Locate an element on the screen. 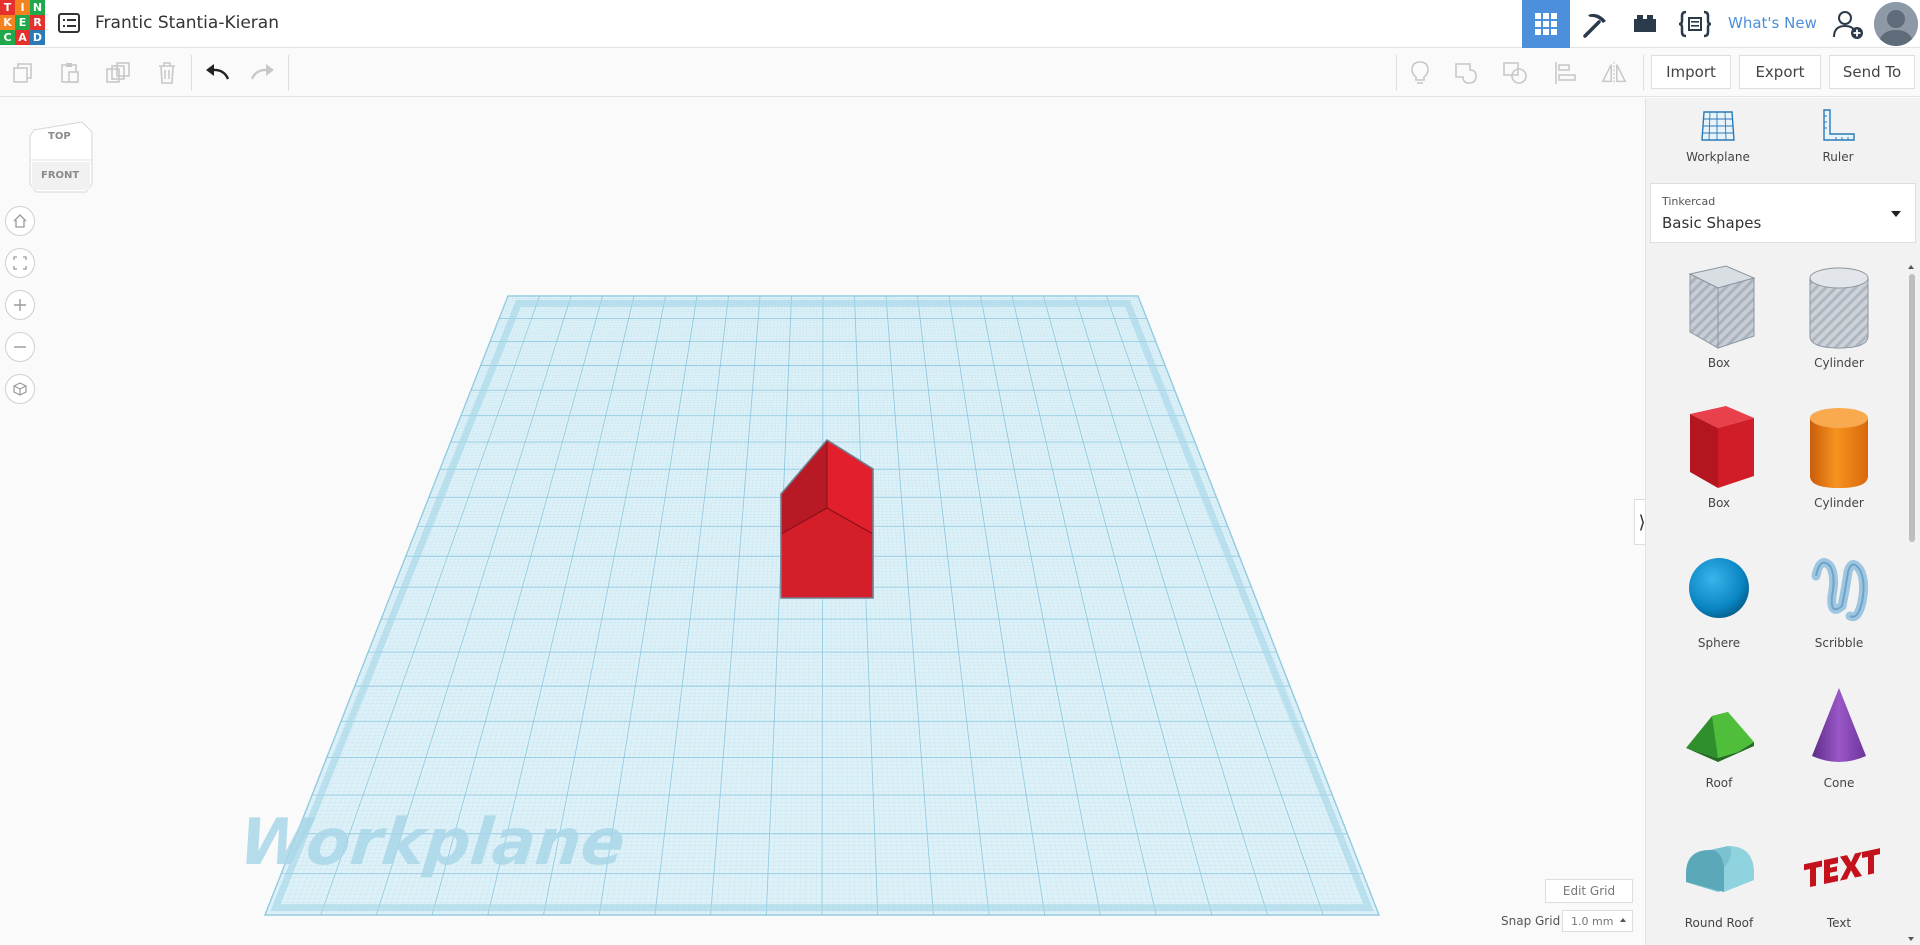  shape-text: Text is located at coordinates (1839, 880).